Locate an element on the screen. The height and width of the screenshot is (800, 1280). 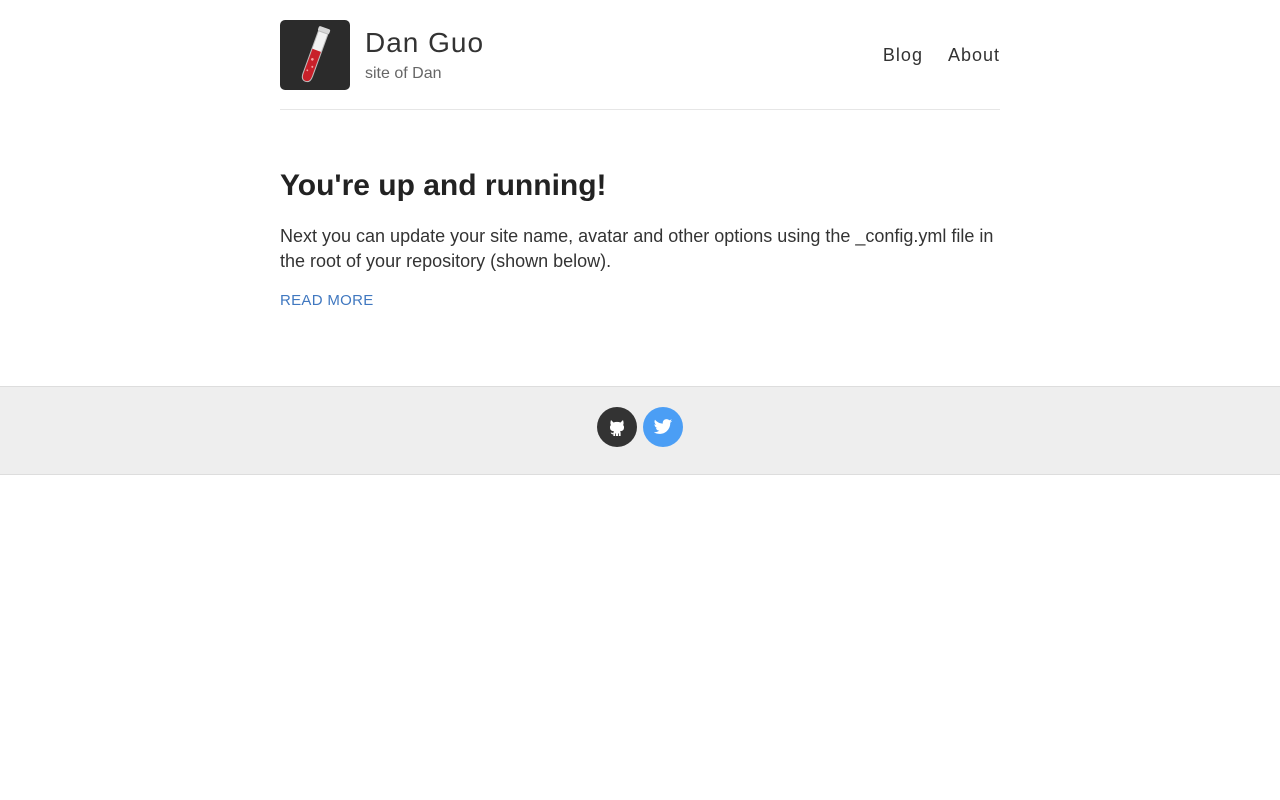
github-link is located at coordinates (617, 427).